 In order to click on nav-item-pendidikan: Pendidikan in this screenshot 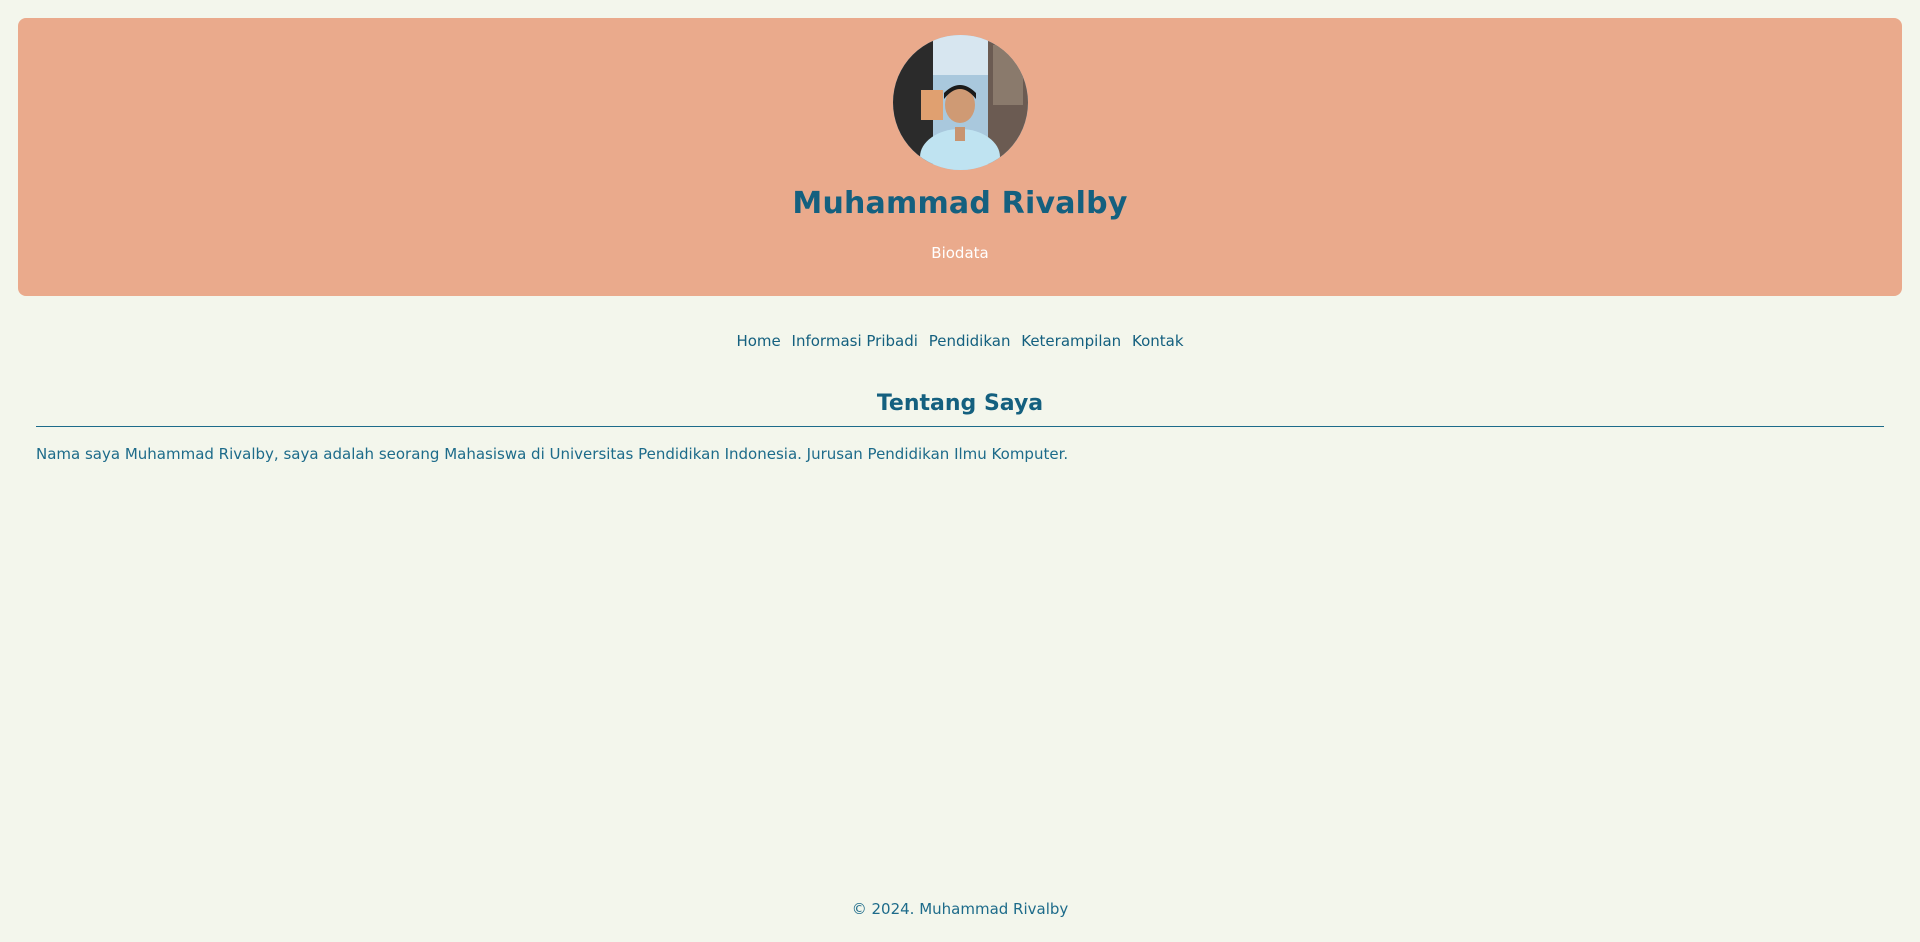, I will do `click(970, 341)`.